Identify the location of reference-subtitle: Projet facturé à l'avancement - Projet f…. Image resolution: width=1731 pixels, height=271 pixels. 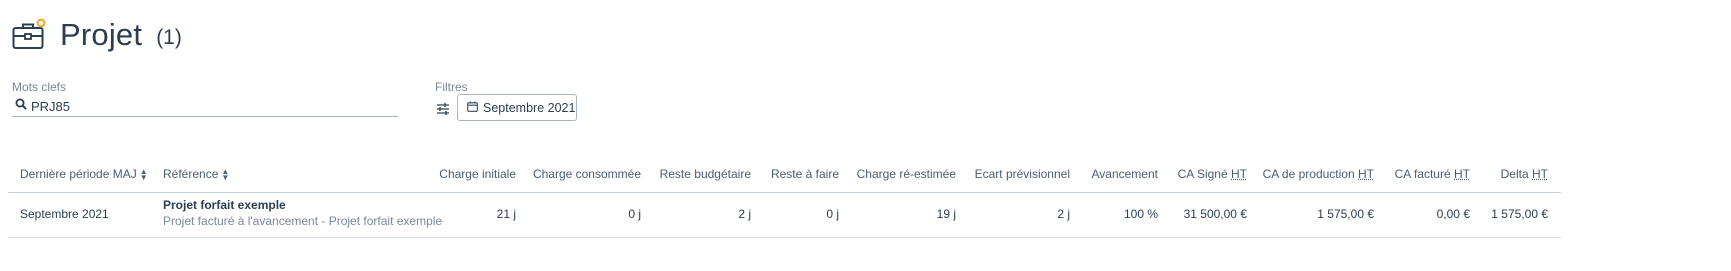
(303, 221).